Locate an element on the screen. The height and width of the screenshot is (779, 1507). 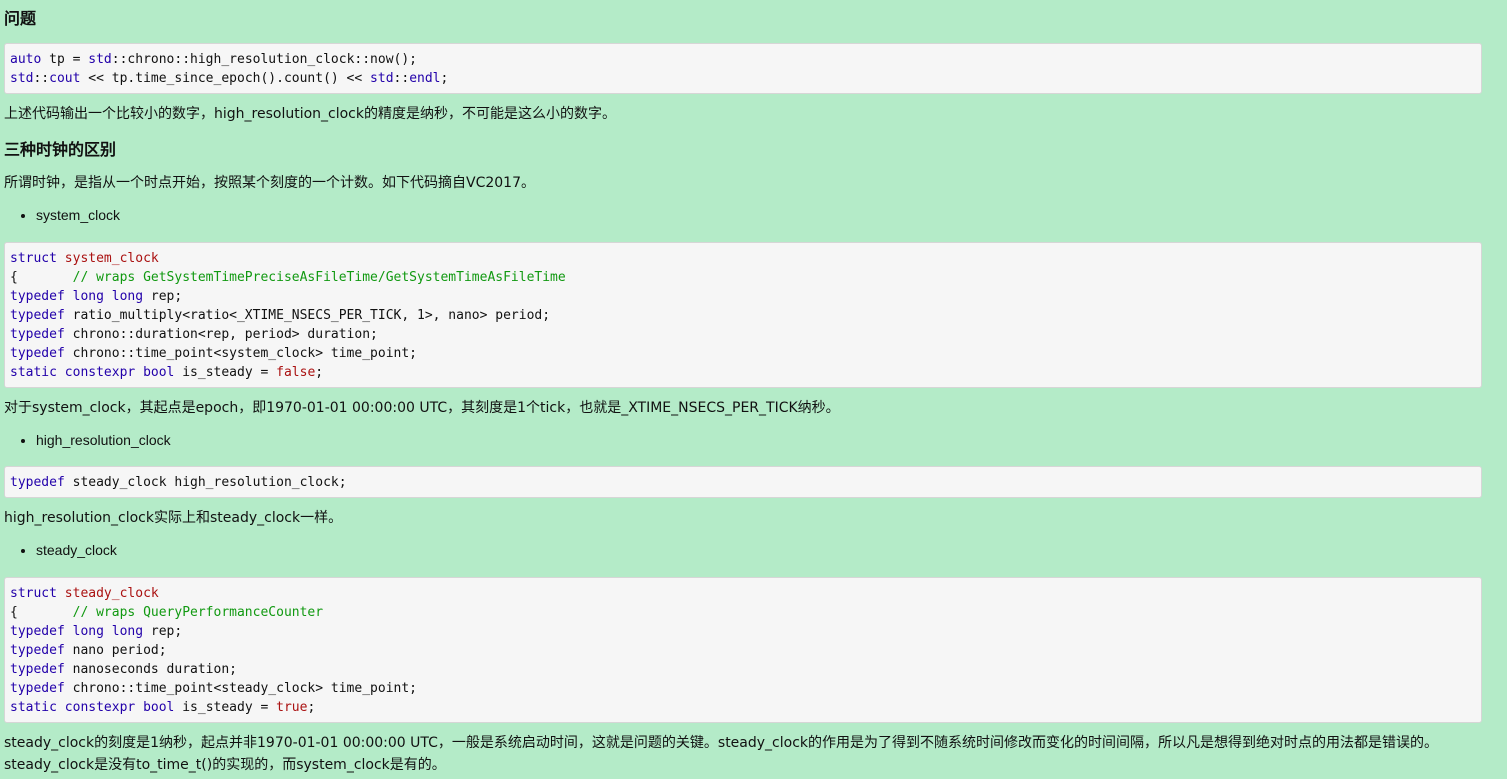
code-line: static constexpr bool is_steady = true; is located at coordinates (163, 707).